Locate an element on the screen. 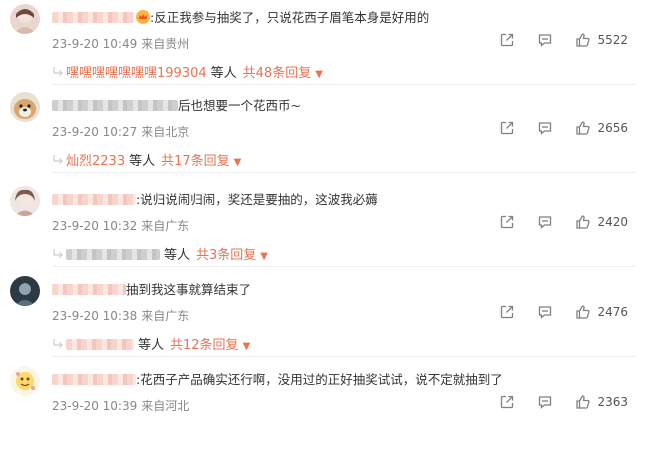 The image size is (646, 450). reply-summary: 嘿嘿嘿嘿嘿嘿嘿199304 等人 共48条回复 ▼ is located at coordinates (187, 71).